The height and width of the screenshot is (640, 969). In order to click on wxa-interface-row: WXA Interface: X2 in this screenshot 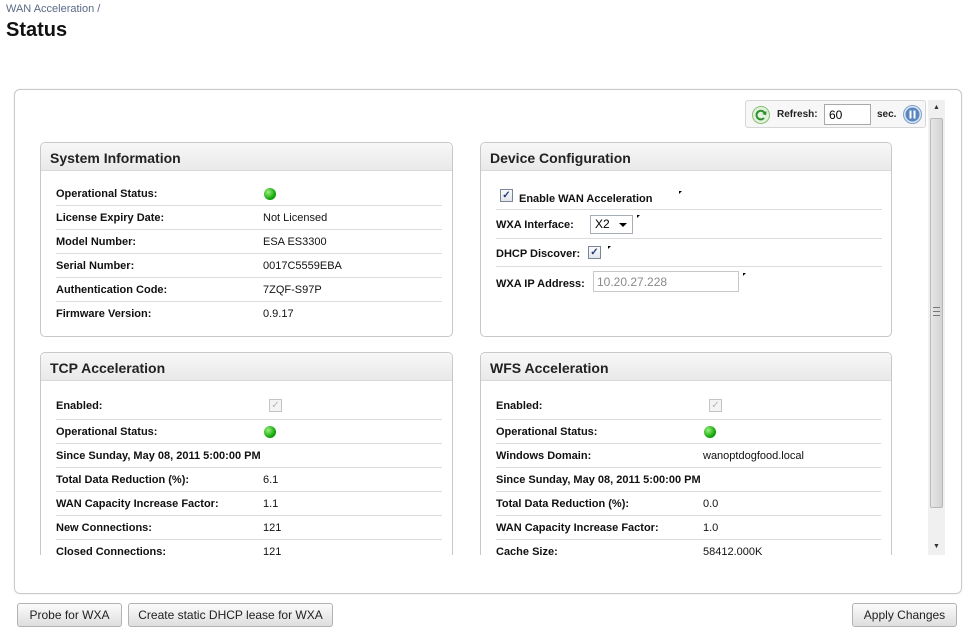, I will do `click(689, 224)`.